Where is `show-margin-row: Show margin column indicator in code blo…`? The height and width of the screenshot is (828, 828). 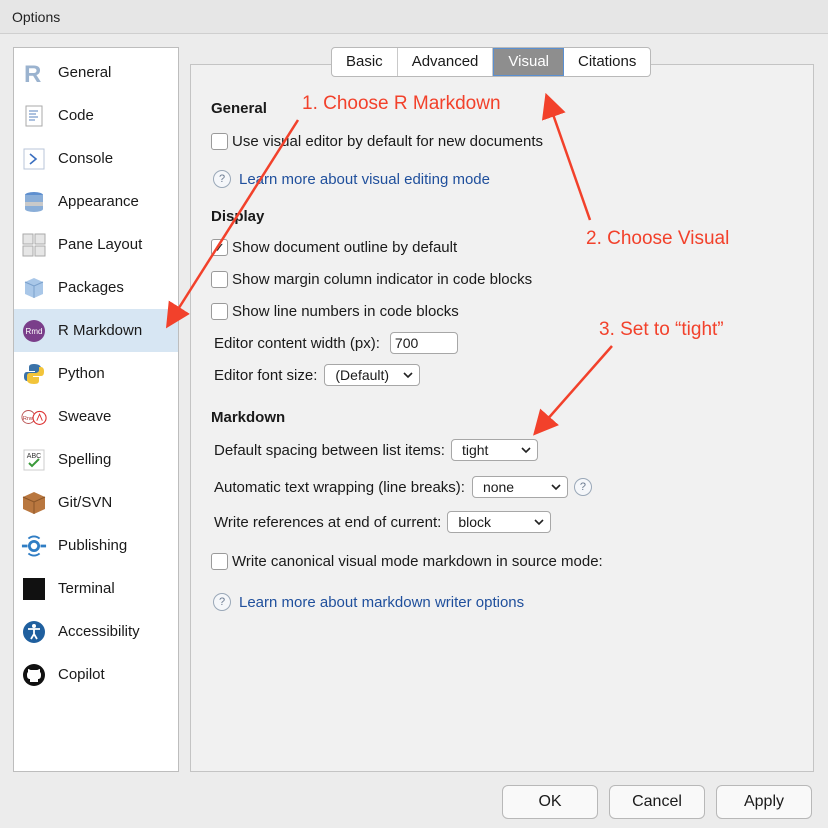 show-margin-row: Show margin column indicator in code blo… is located at coordinates (371, 279).